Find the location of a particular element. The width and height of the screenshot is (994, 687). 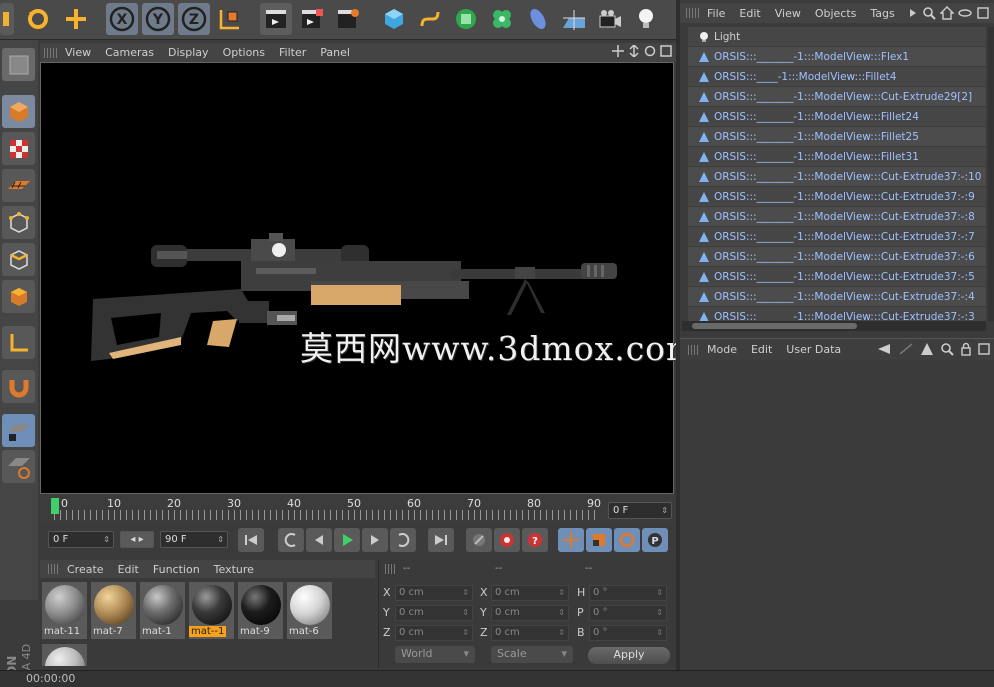

workplane-mode-button is located at coordinates (18, 185).